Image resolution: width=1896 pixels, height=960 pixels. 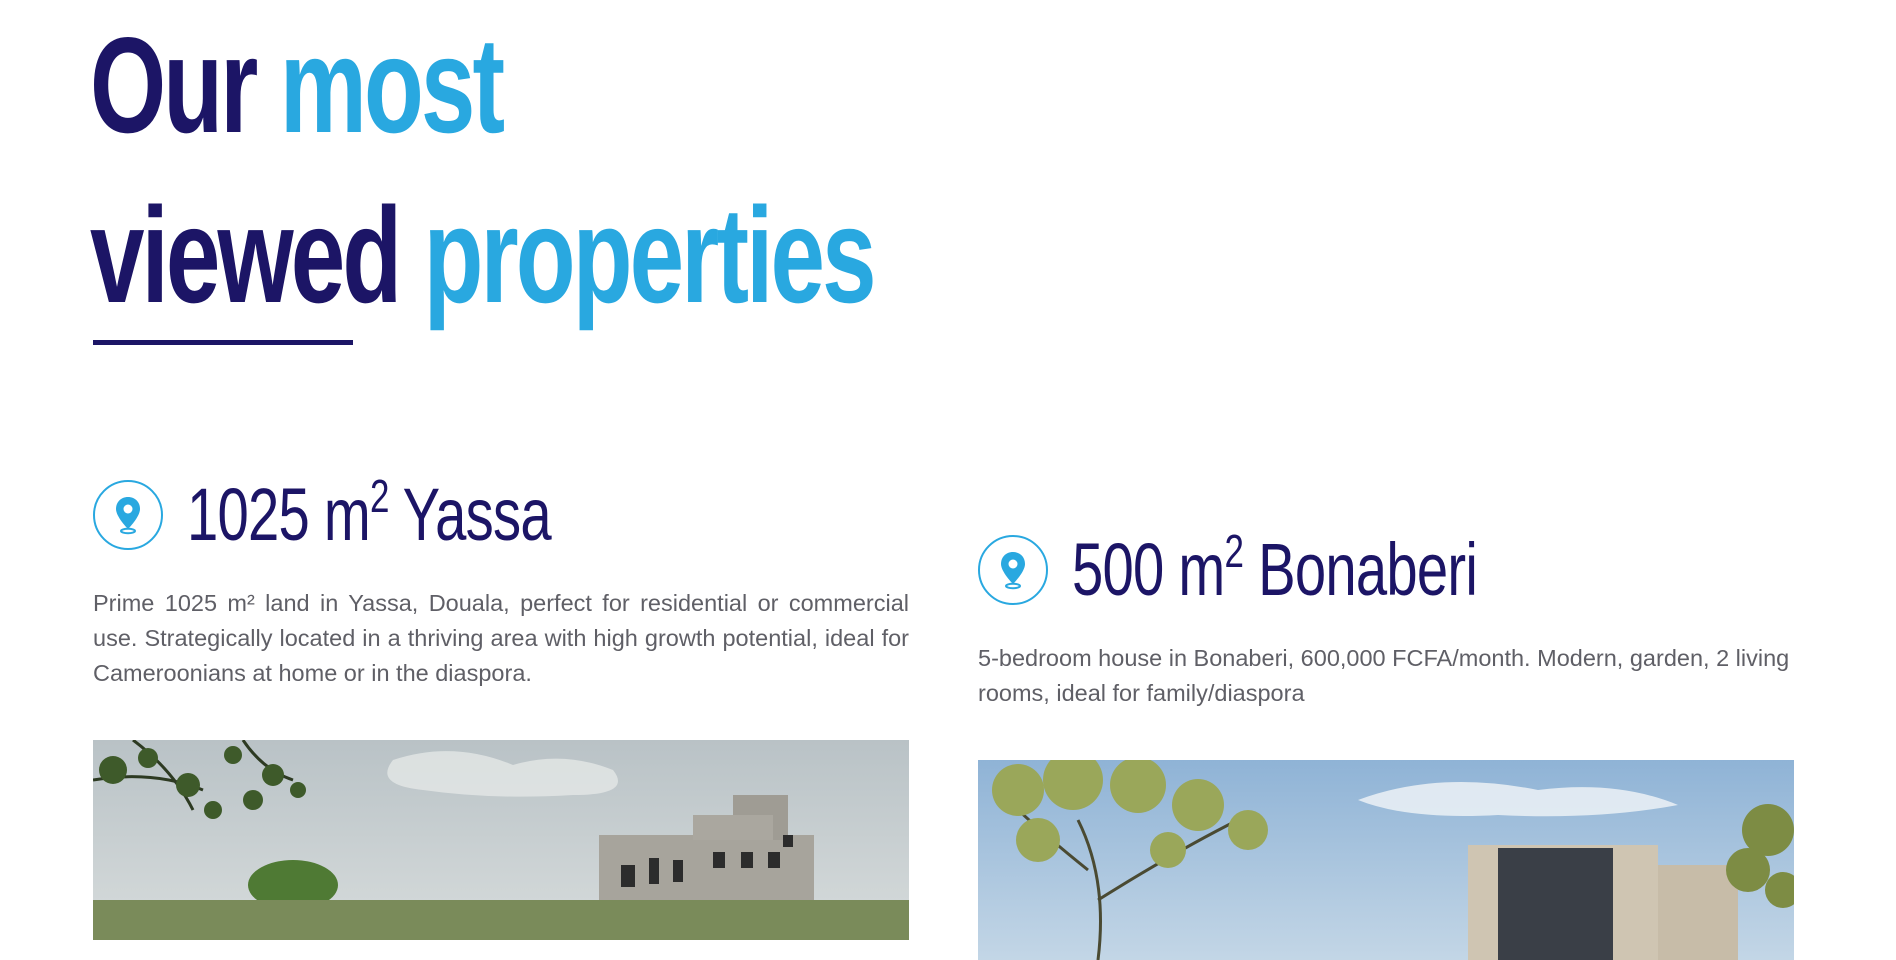 I want to click on property-title: 1025 m2 Yassa, so click(x=369, y=514).